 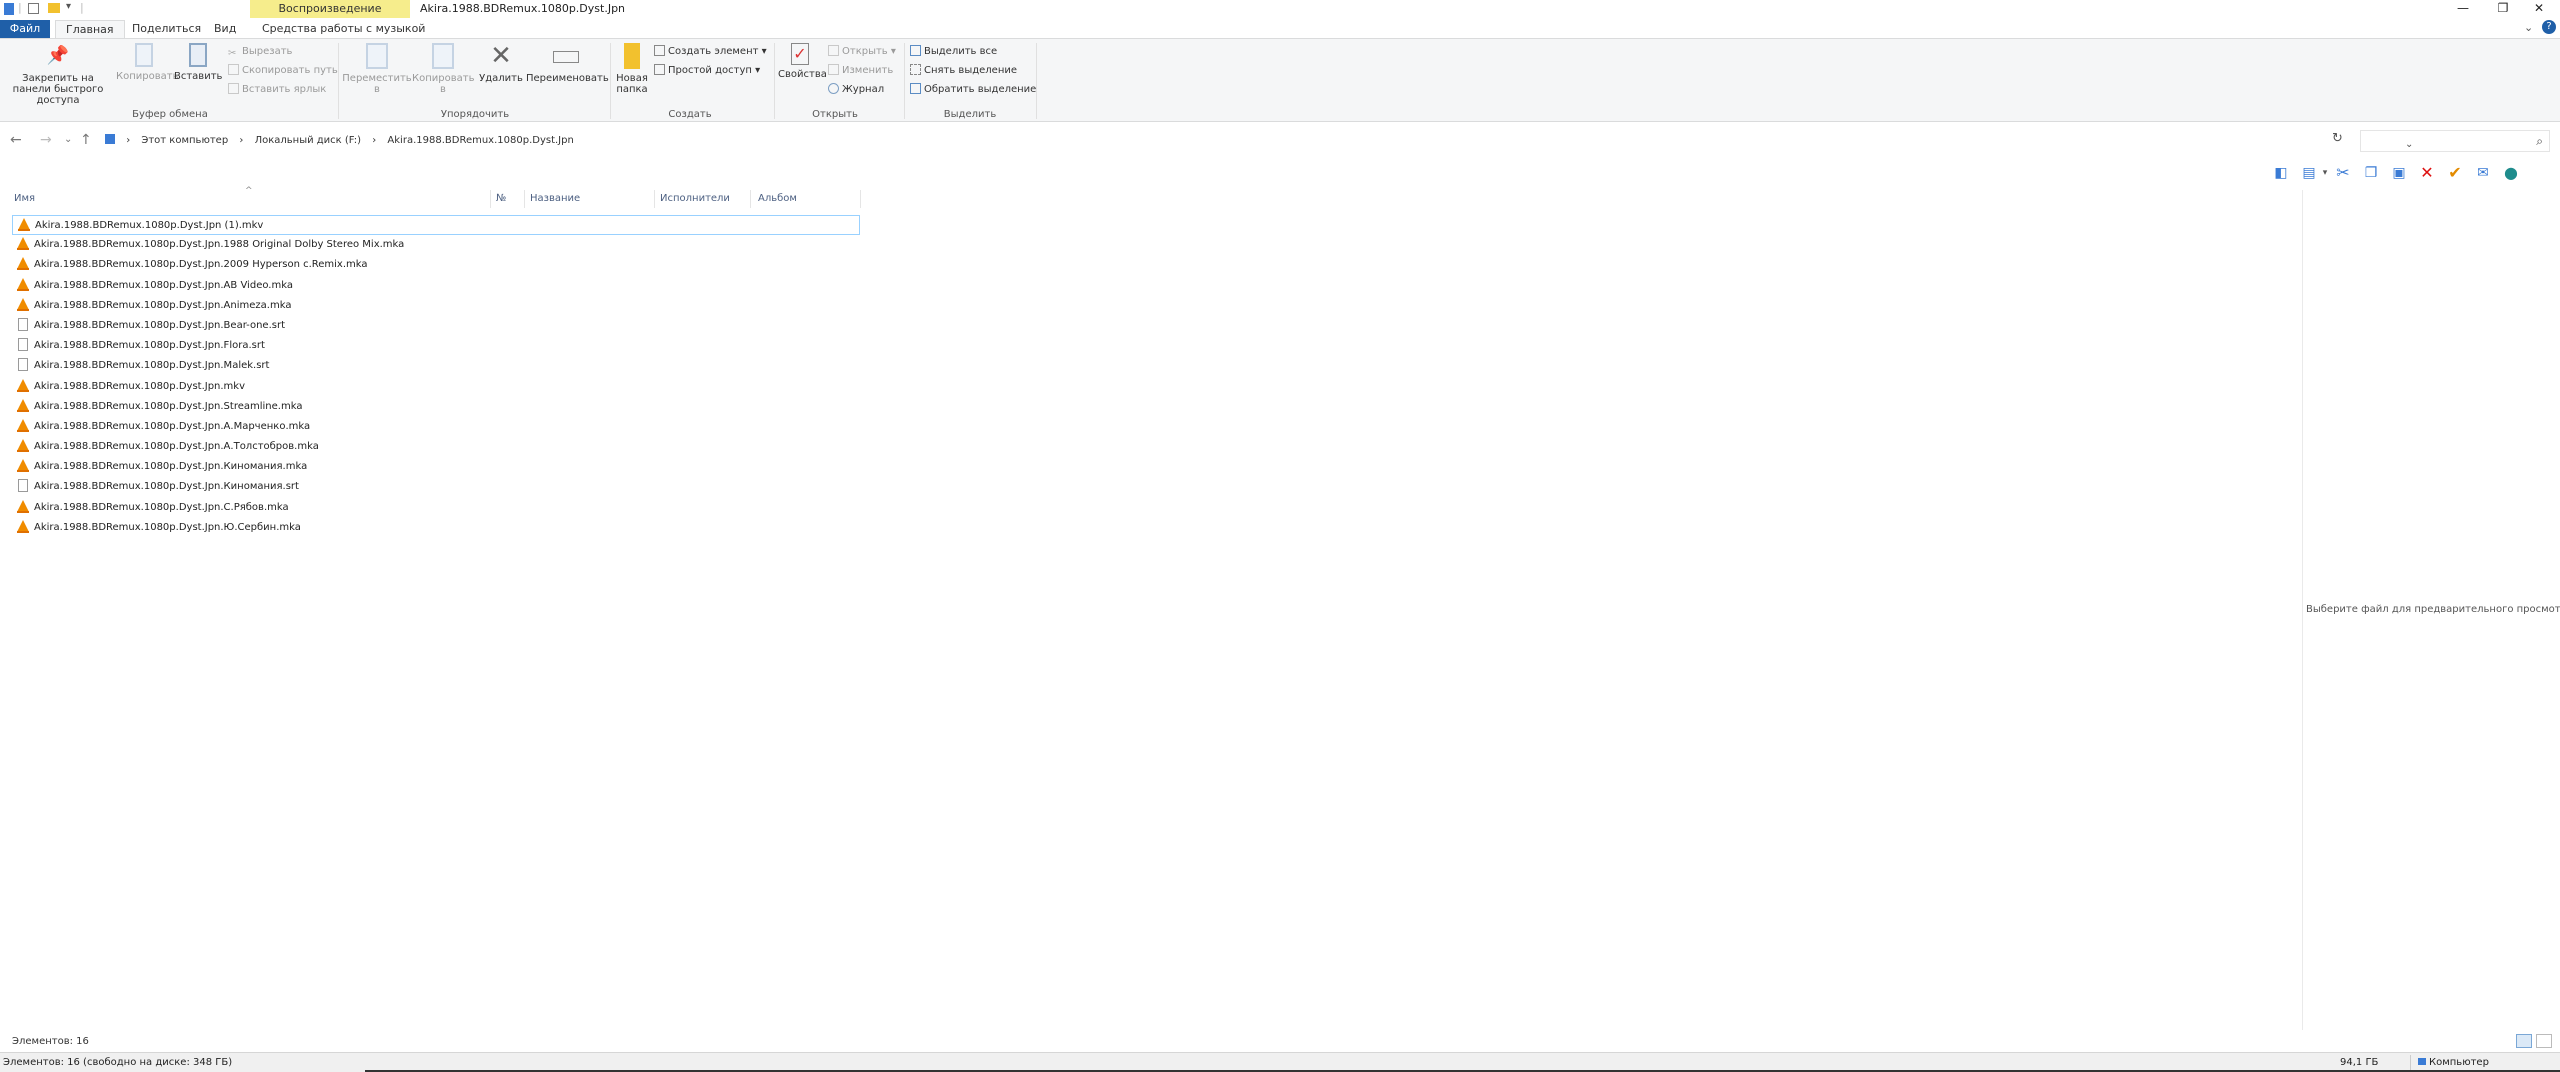 I want to click on rename-button: Переименовать, so click(x=567, y=63).